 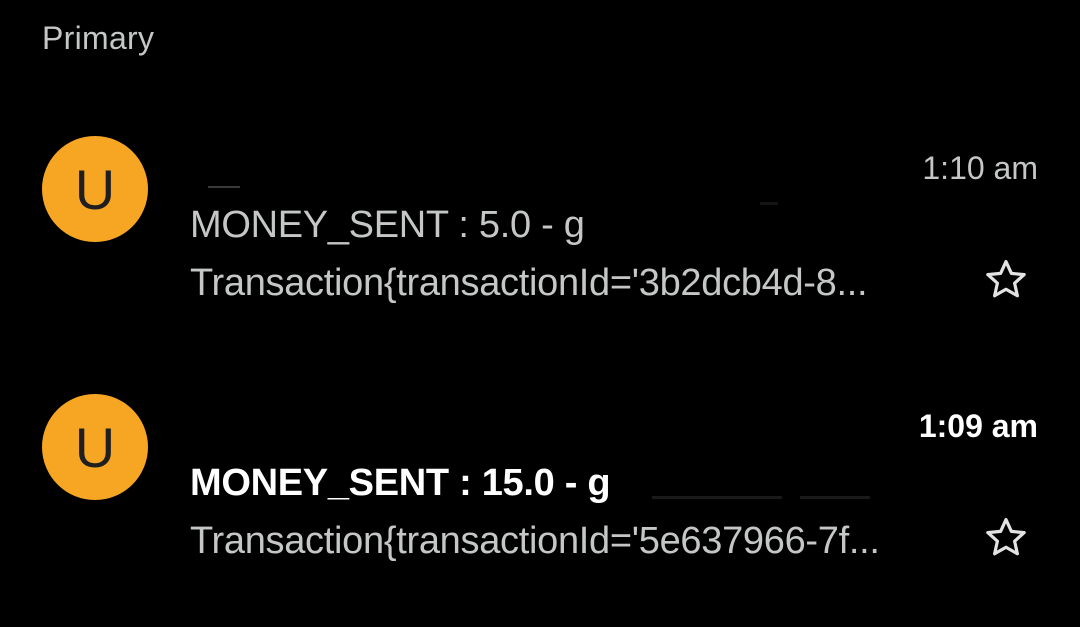 What do you see at coordinates (224, 187) in the screenshot?
I see `sender-name` at bounding box center [224, 187].